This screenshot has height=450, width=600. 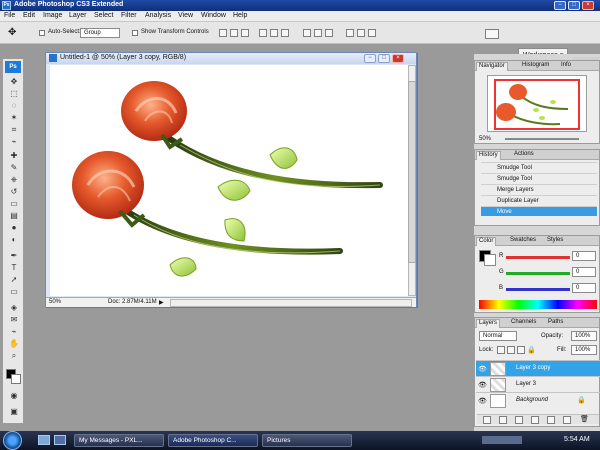 I want to click on lock-image-icon, so click(x=511, y=350).